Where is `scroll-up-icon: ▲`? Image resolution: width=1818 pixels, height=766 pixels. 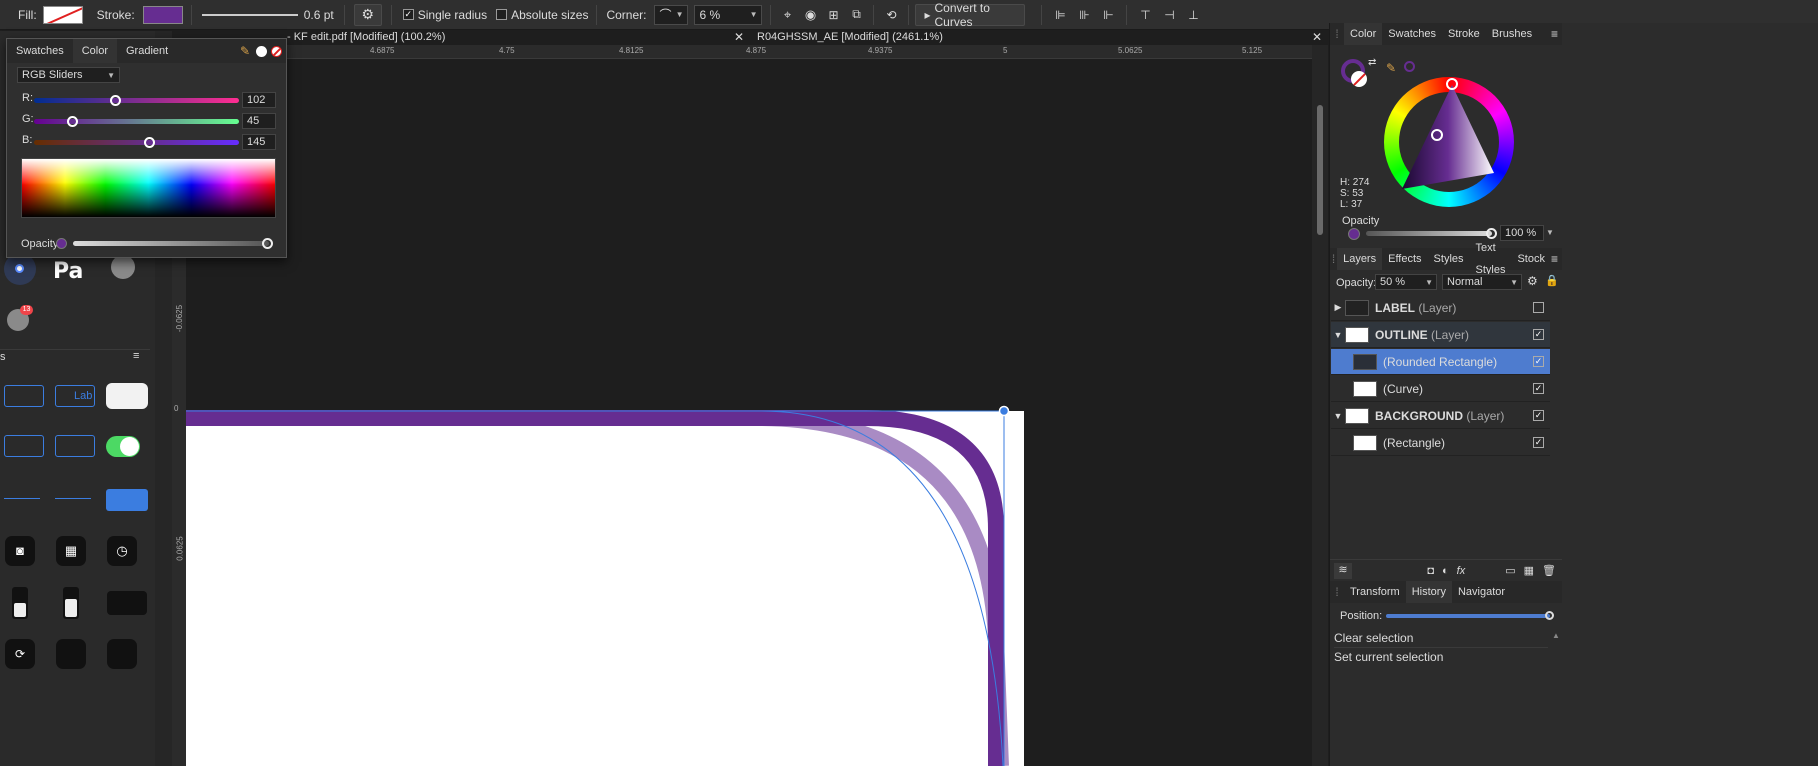 scroll-up-icon: ▲ is located at coordinates (1556, 635).